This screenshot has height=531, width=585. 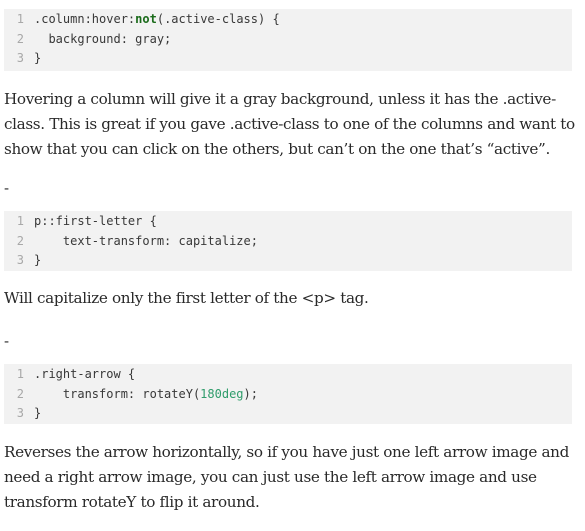 I want to click on code-line: 1 p::first-letter {, so click(x=288, y=222).